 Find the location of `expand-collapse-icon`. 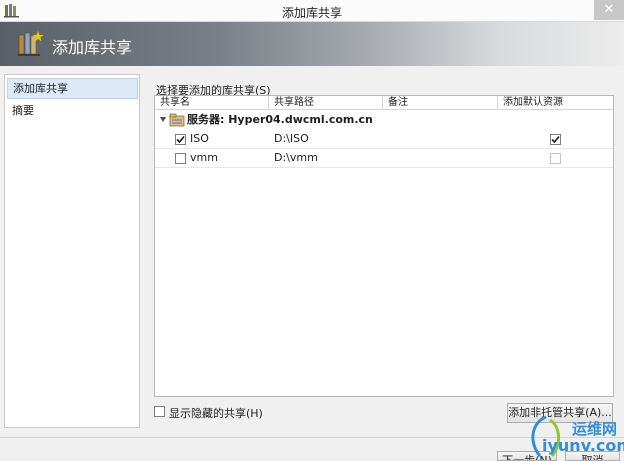

expand-collapse-icon is located at coordinates (163, 119).